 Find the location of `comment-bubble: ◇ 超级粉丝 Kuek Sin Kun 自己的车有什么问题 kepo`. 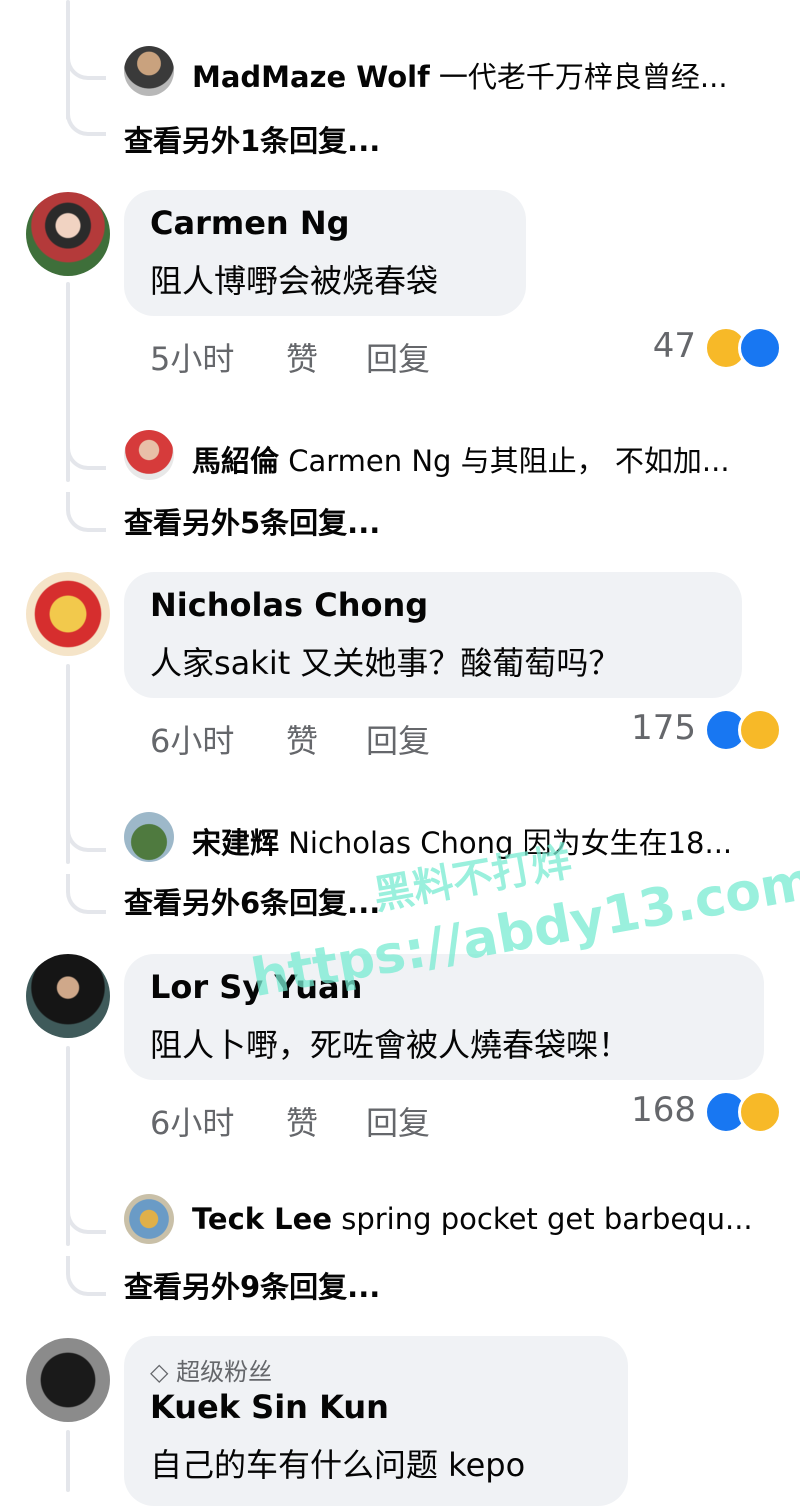

comment-bubble: ◇ 超级粉丝 Kuek Sin Kun 自己的车有什么问题 kepo is located at coordinates (376, 1421).